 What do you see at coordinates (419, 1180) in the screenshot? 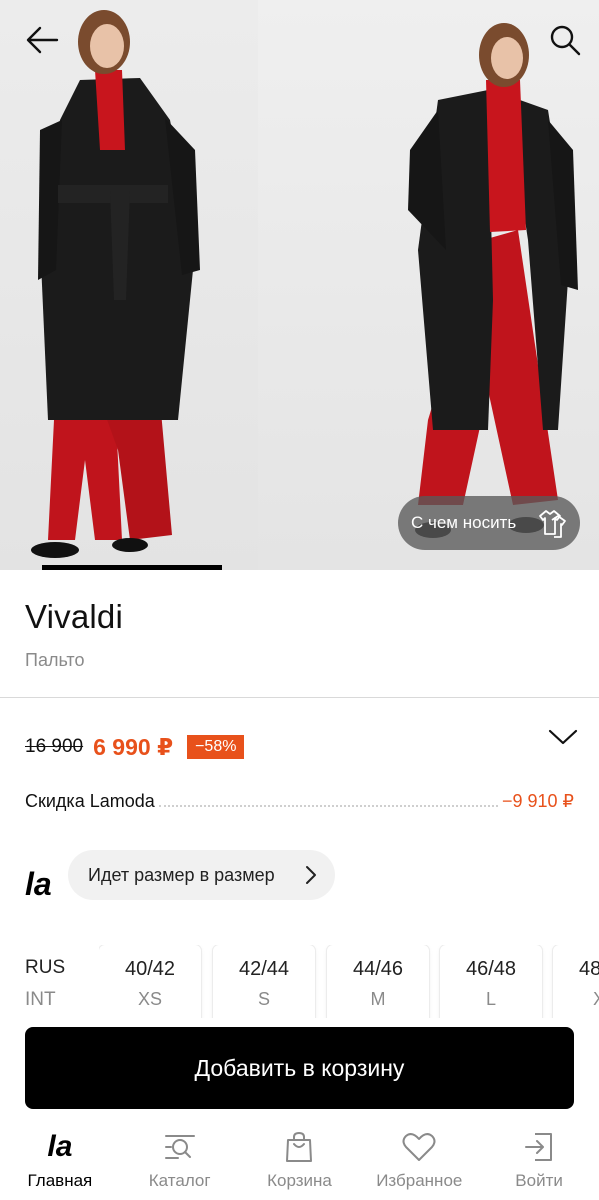
I see `nav-label: Избранное` at bounding box center [419, 1180].